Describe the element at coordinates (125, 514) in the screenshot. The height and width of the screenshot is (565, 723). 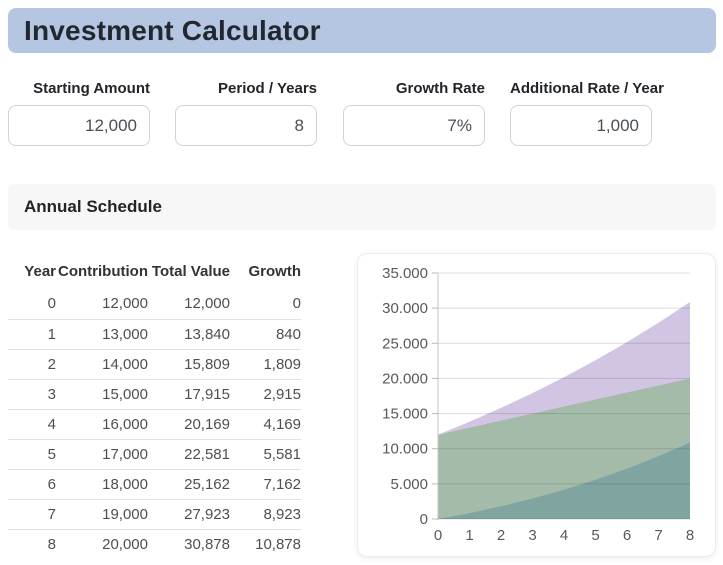
I see `table-cell: 19,000` at that location.